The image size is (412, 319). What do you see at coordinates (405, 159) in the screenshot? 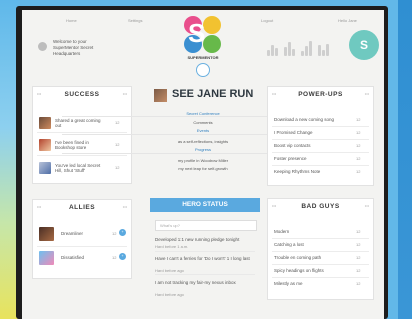
I see `background-right-strip` at bounding box center [405, 159].